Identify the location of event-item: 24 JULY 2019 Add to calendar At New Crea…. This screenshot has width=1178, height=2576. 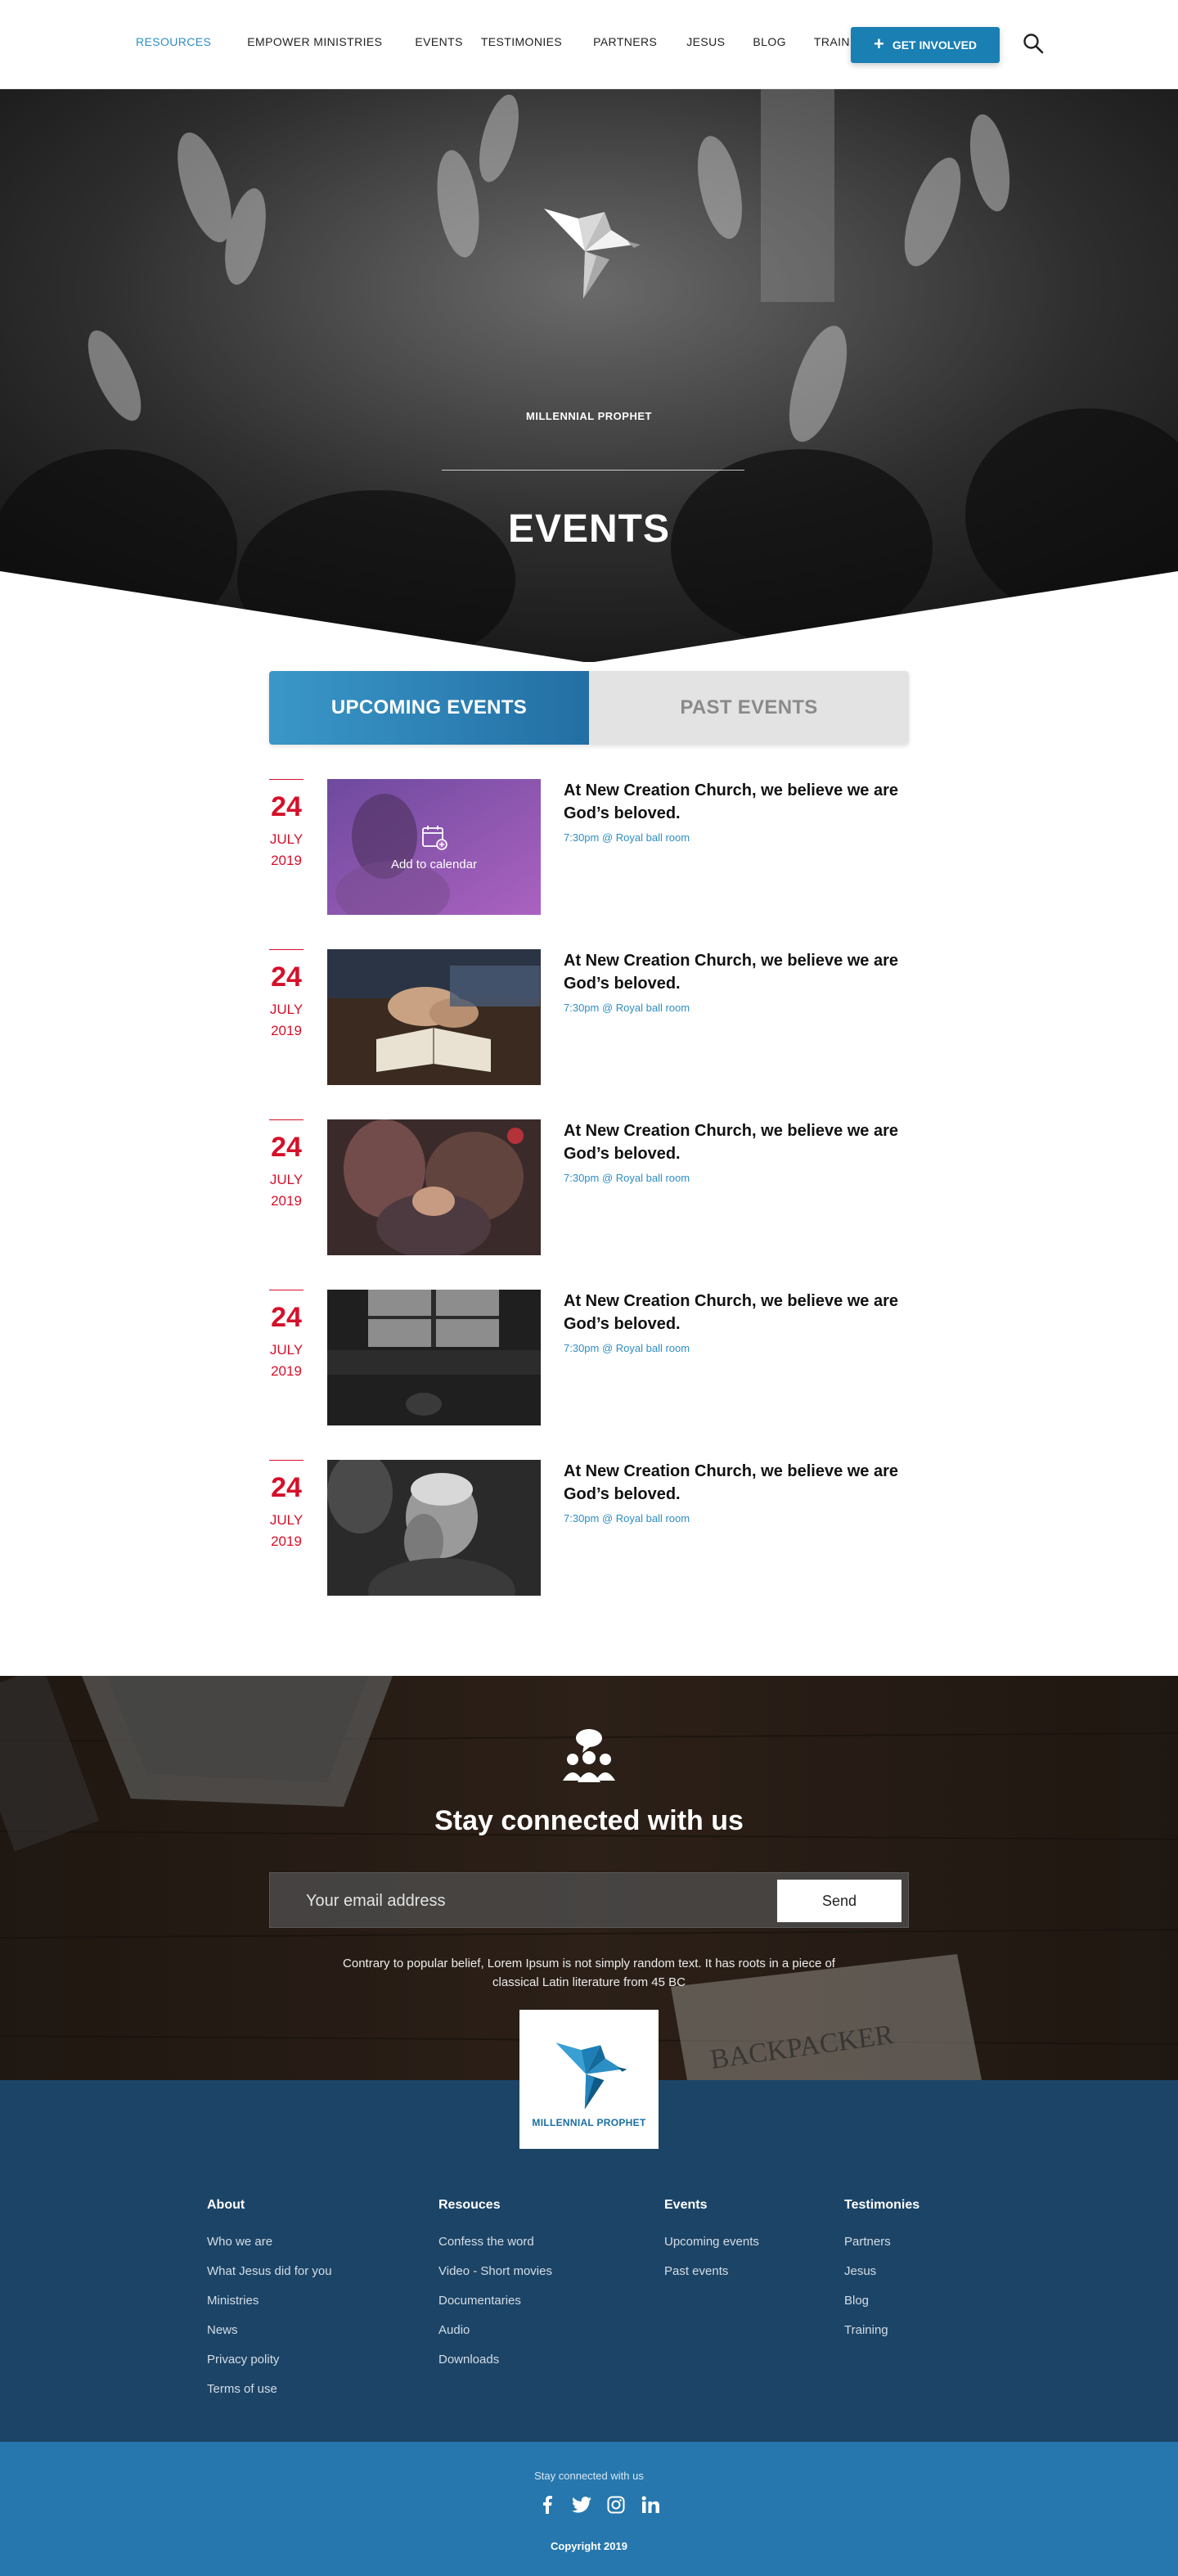
(589, 847).